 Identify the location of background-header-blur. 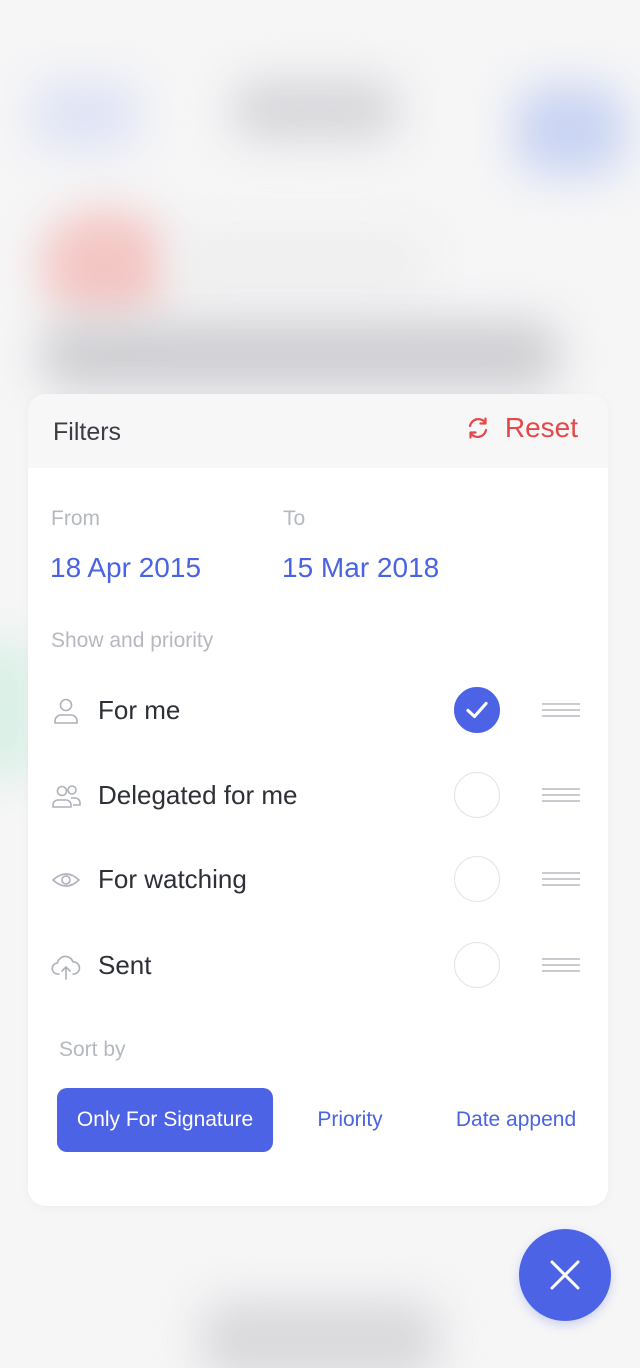
(315, 110).